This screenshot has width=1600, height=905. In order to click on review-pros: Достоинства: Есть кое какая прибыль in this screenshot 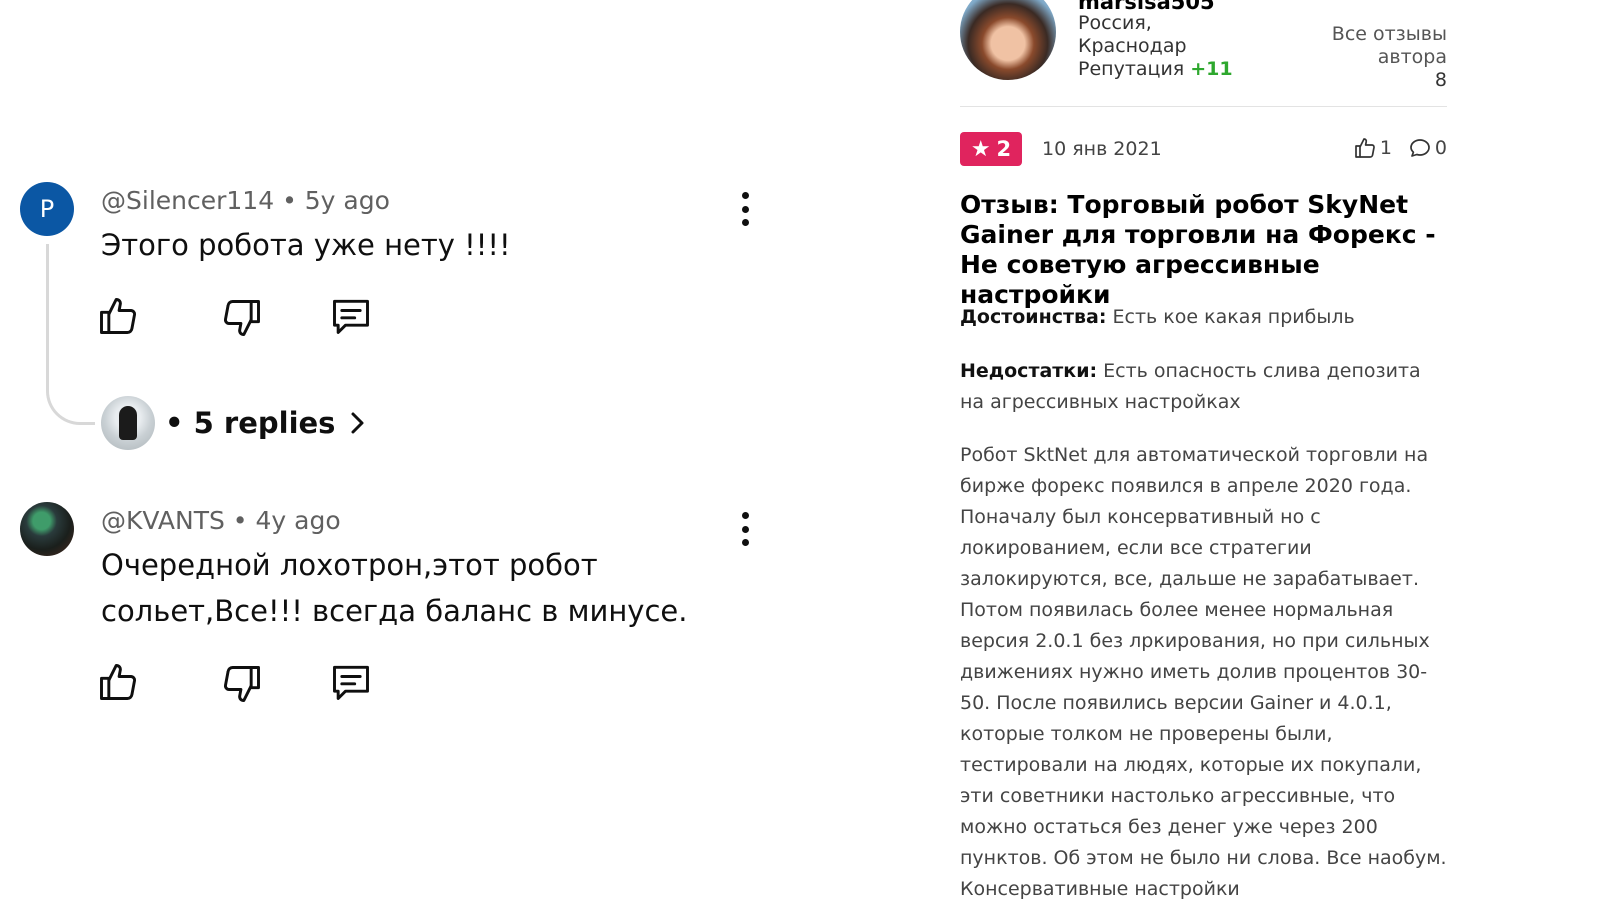, I will do `click(1203, 317)`.